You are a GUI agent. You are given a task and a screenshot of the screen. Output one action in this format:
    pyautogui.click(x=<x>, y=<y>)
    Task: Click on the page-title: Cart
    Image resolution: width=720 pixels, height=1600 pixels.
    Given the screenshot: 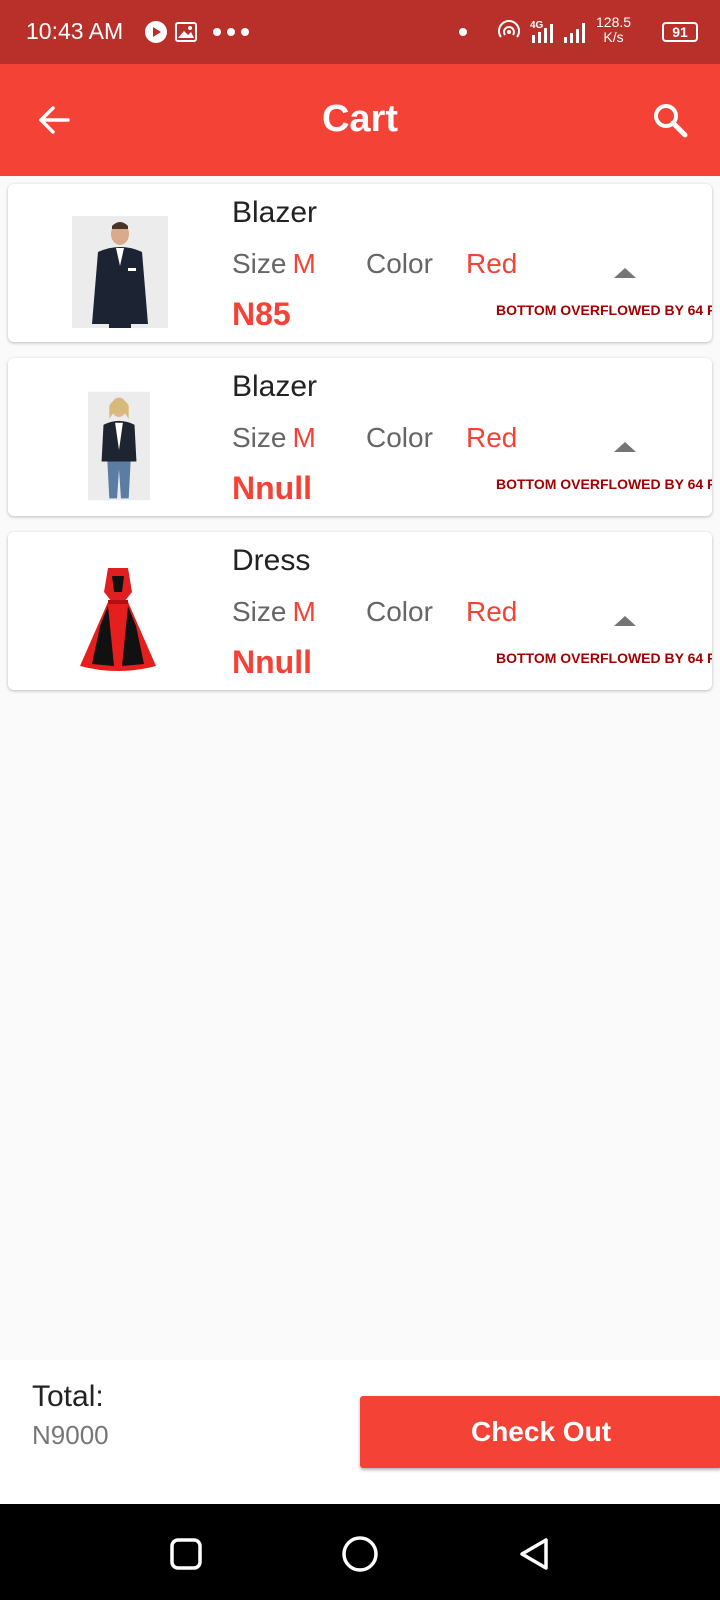 What is the action you would take?
    pyautogui.click(x=360, y=119)
    